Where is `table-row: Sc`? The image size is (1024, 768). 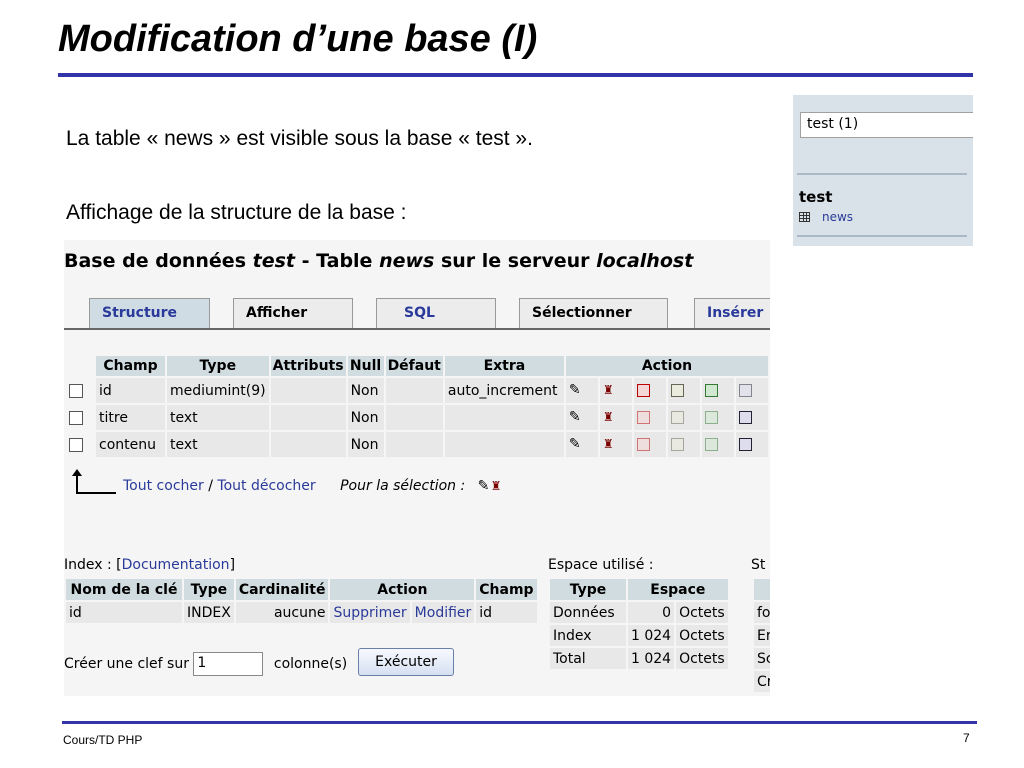 table-row: Sc is located at coordinates (761, 658).